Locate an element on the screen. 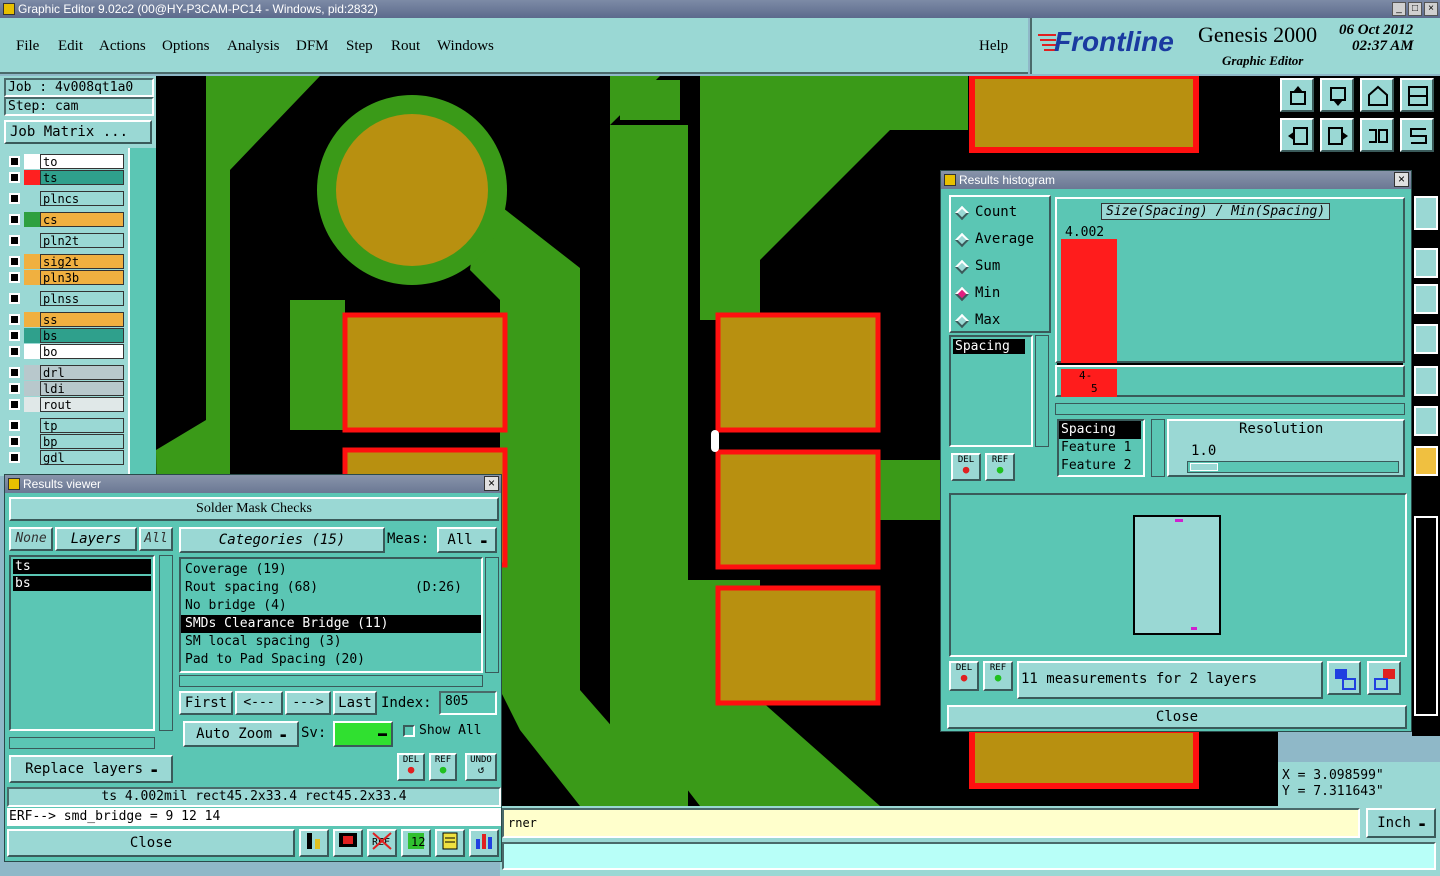 This screenshot has width=1440, height=876. units-dropdown: Inch ▬ is located at coordinates (1401, 823).